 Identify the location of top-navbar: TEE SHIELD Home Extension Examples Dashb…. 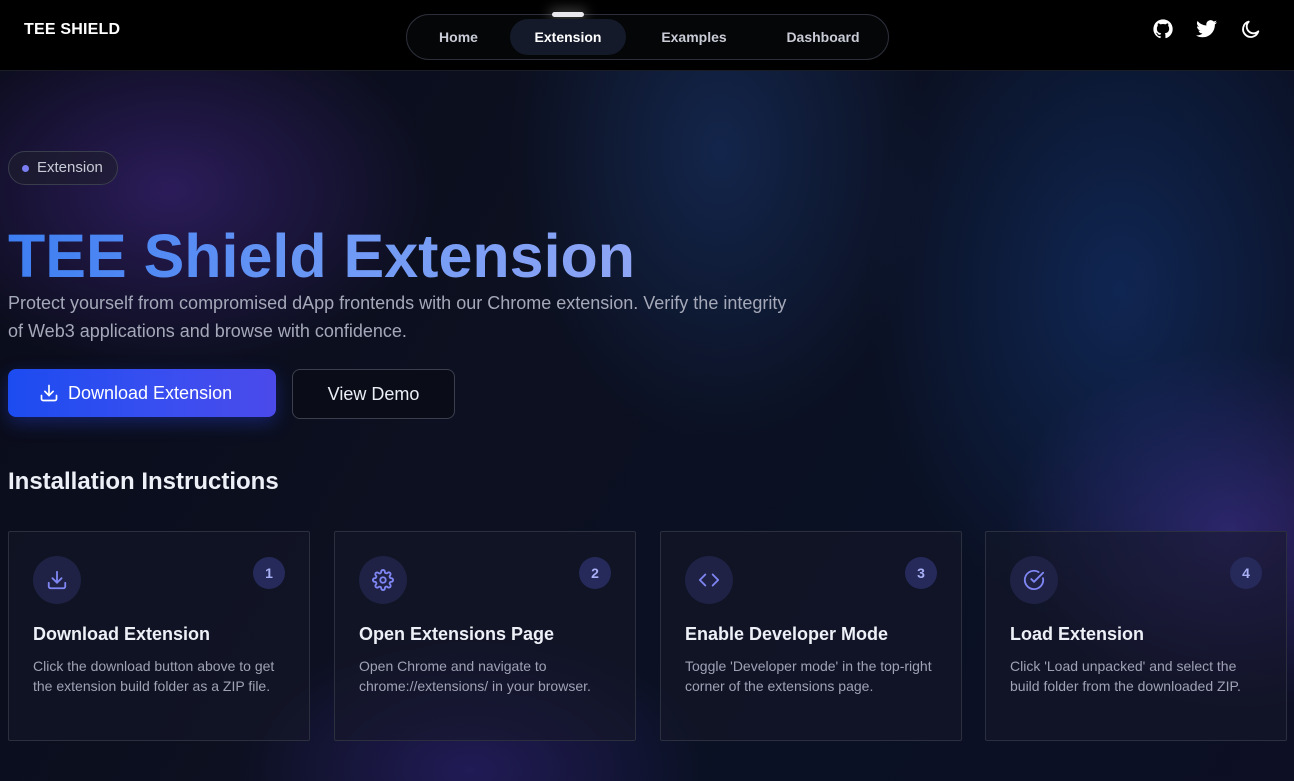
(647, 35).